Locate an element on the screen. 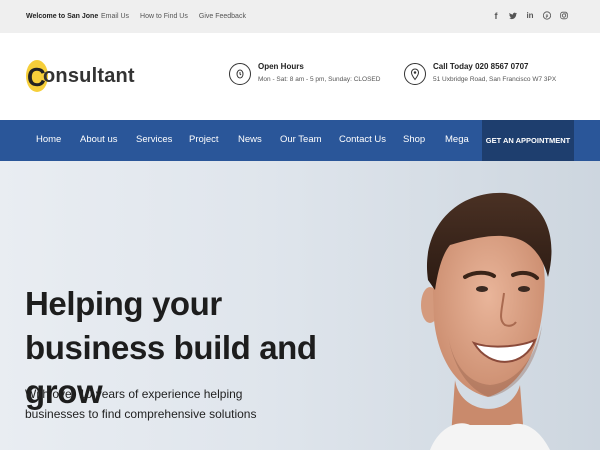 Image resolution: width=600 pixels, height=450 pixels. nav-item-contact-us: Contact Us is located at coordinates (362, 139).